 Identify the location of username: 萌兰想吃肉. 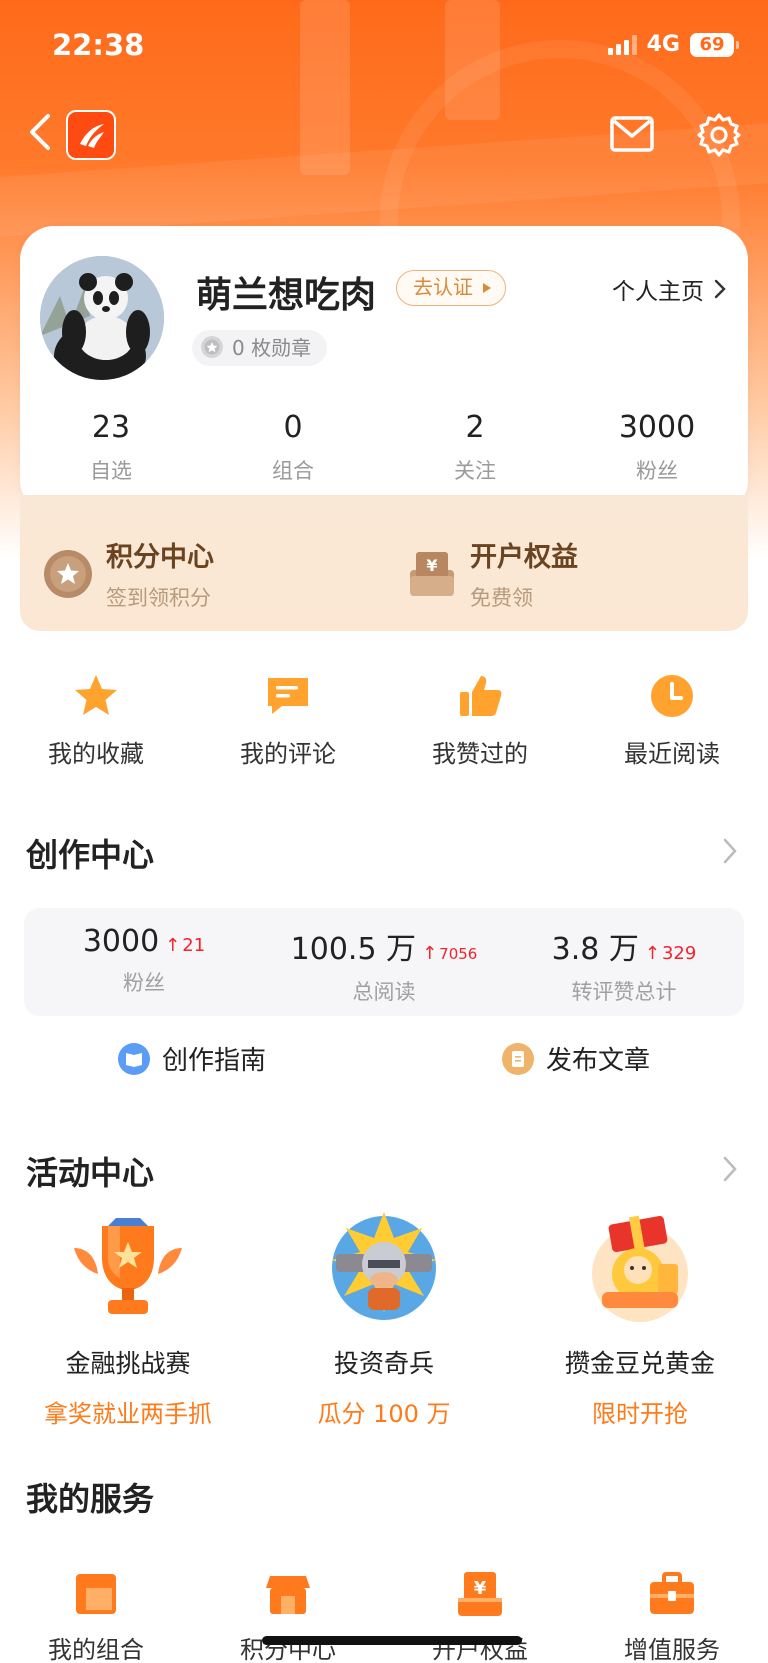
(286, 295).